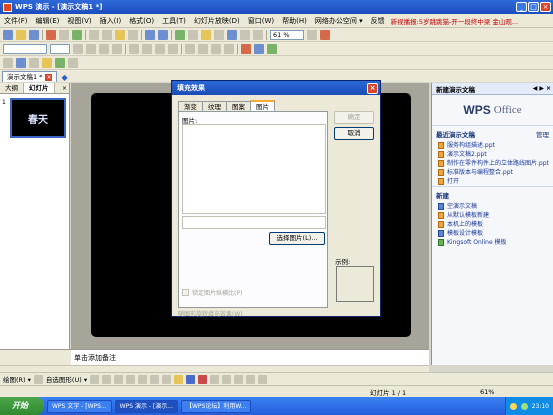 The width and height of the screenshot is (553, 415). I want to click on font-size-select, so click(60, 48).